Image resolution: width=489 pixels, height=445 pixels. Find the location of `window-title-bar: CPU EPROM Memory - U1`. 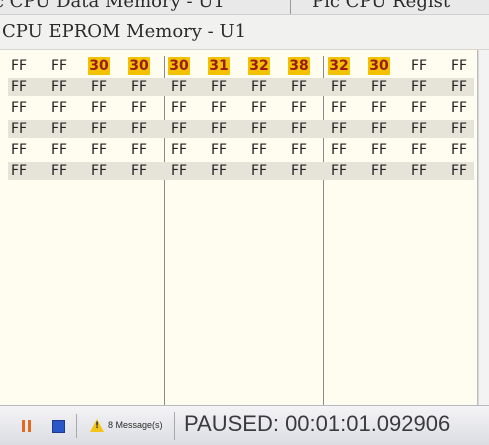

window-title-bar: CPU EPROM Memory - U1 is located at coordinates (244, 32).